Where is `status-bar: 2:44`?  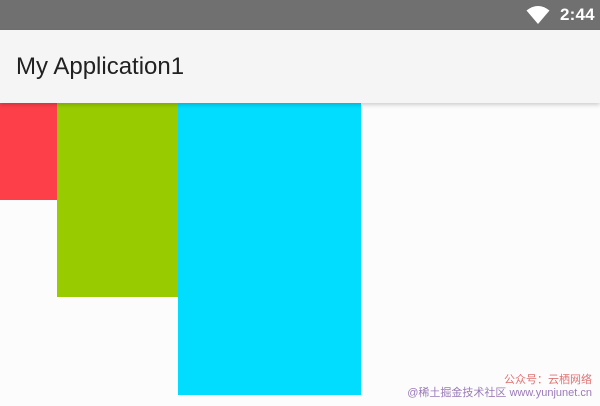
status-bar: 2:44 is located at coordinates (300, 15).